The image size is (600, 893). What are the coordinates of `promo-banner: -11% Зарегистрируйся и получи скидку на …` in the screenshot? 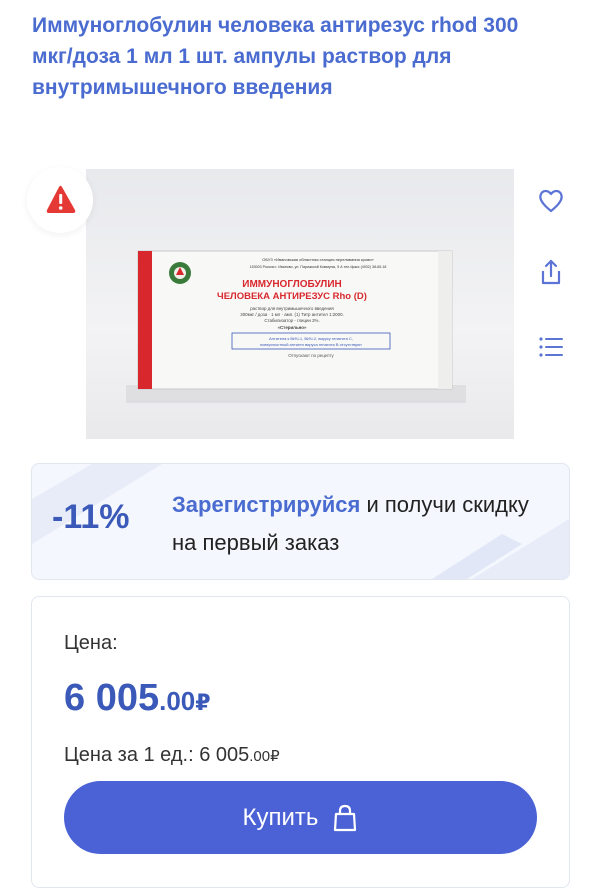 It's located at (300, 521).